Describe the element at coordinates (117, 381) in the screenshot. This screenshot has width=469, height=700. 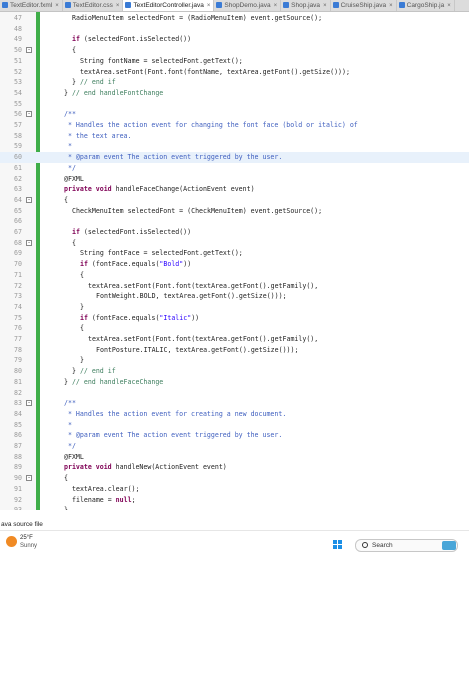
I see `code-token: // end handleFaceChange` at that location.